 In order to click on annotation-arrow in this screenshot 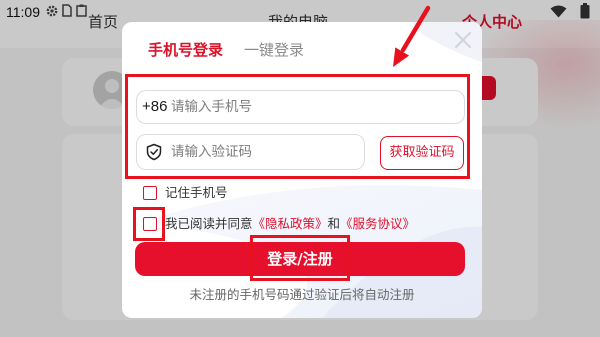, I will do `click(412, 36)`.